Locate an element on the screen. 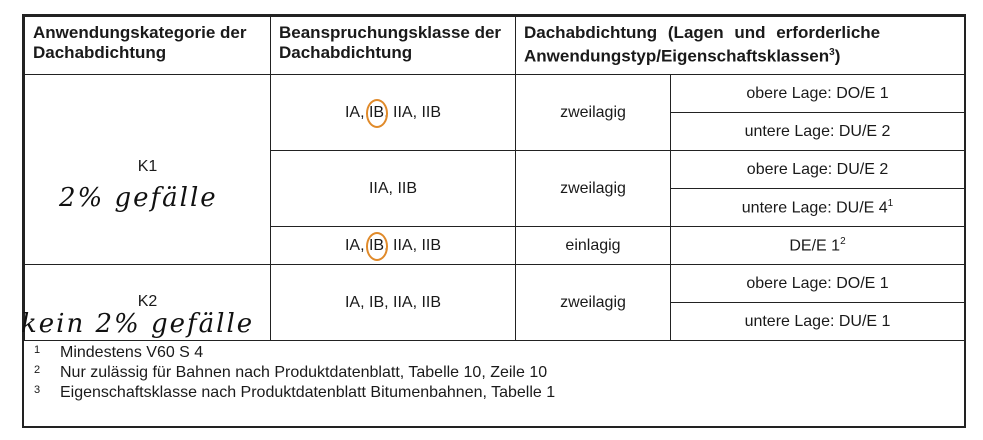 This screenshot has width=983, height=440. layer-spec-cell: DE/E 12 is located at coordinates (817, 245).